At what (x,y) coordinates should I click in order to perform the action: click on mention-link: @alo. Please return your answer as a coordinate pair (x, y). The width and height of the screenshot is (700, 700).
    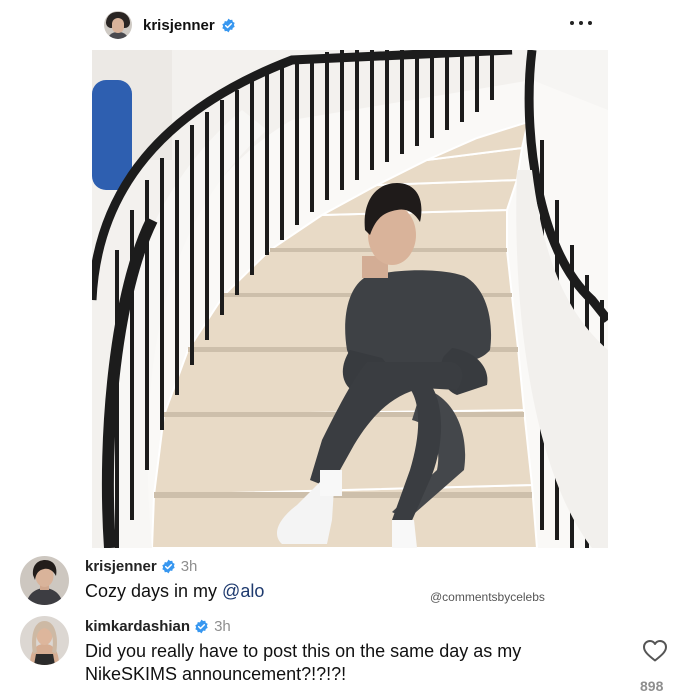
    Looking at the image, I should click on (243, 591).